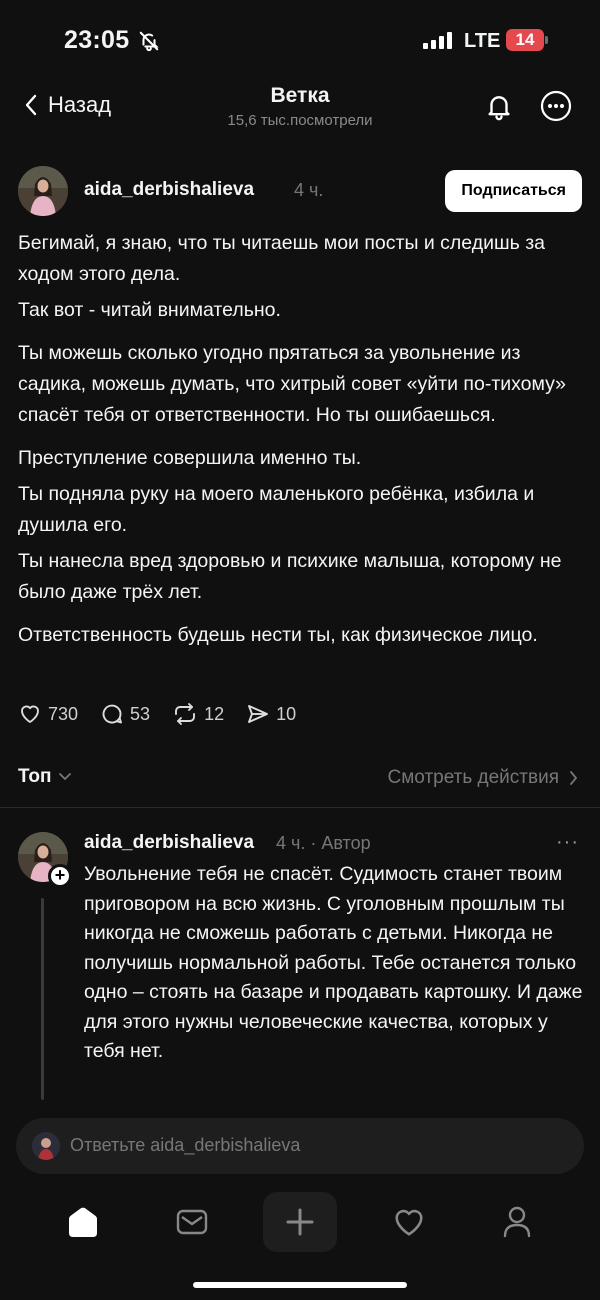 The width and height of the screenshot is (600, 1300). I want to click on status-bar: 23:05 LTE 14, so click(300, 40).